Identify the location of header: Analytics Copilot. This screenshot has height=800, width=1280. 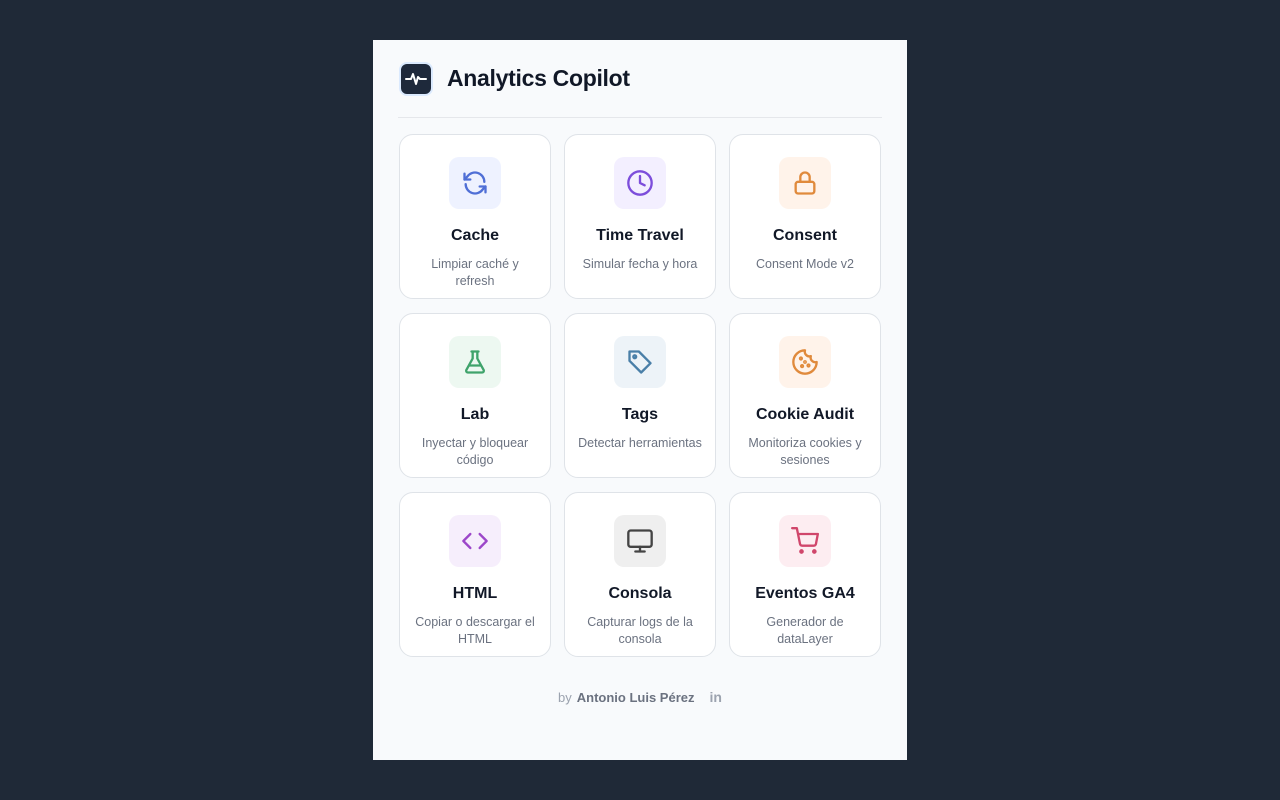
(640, 79).